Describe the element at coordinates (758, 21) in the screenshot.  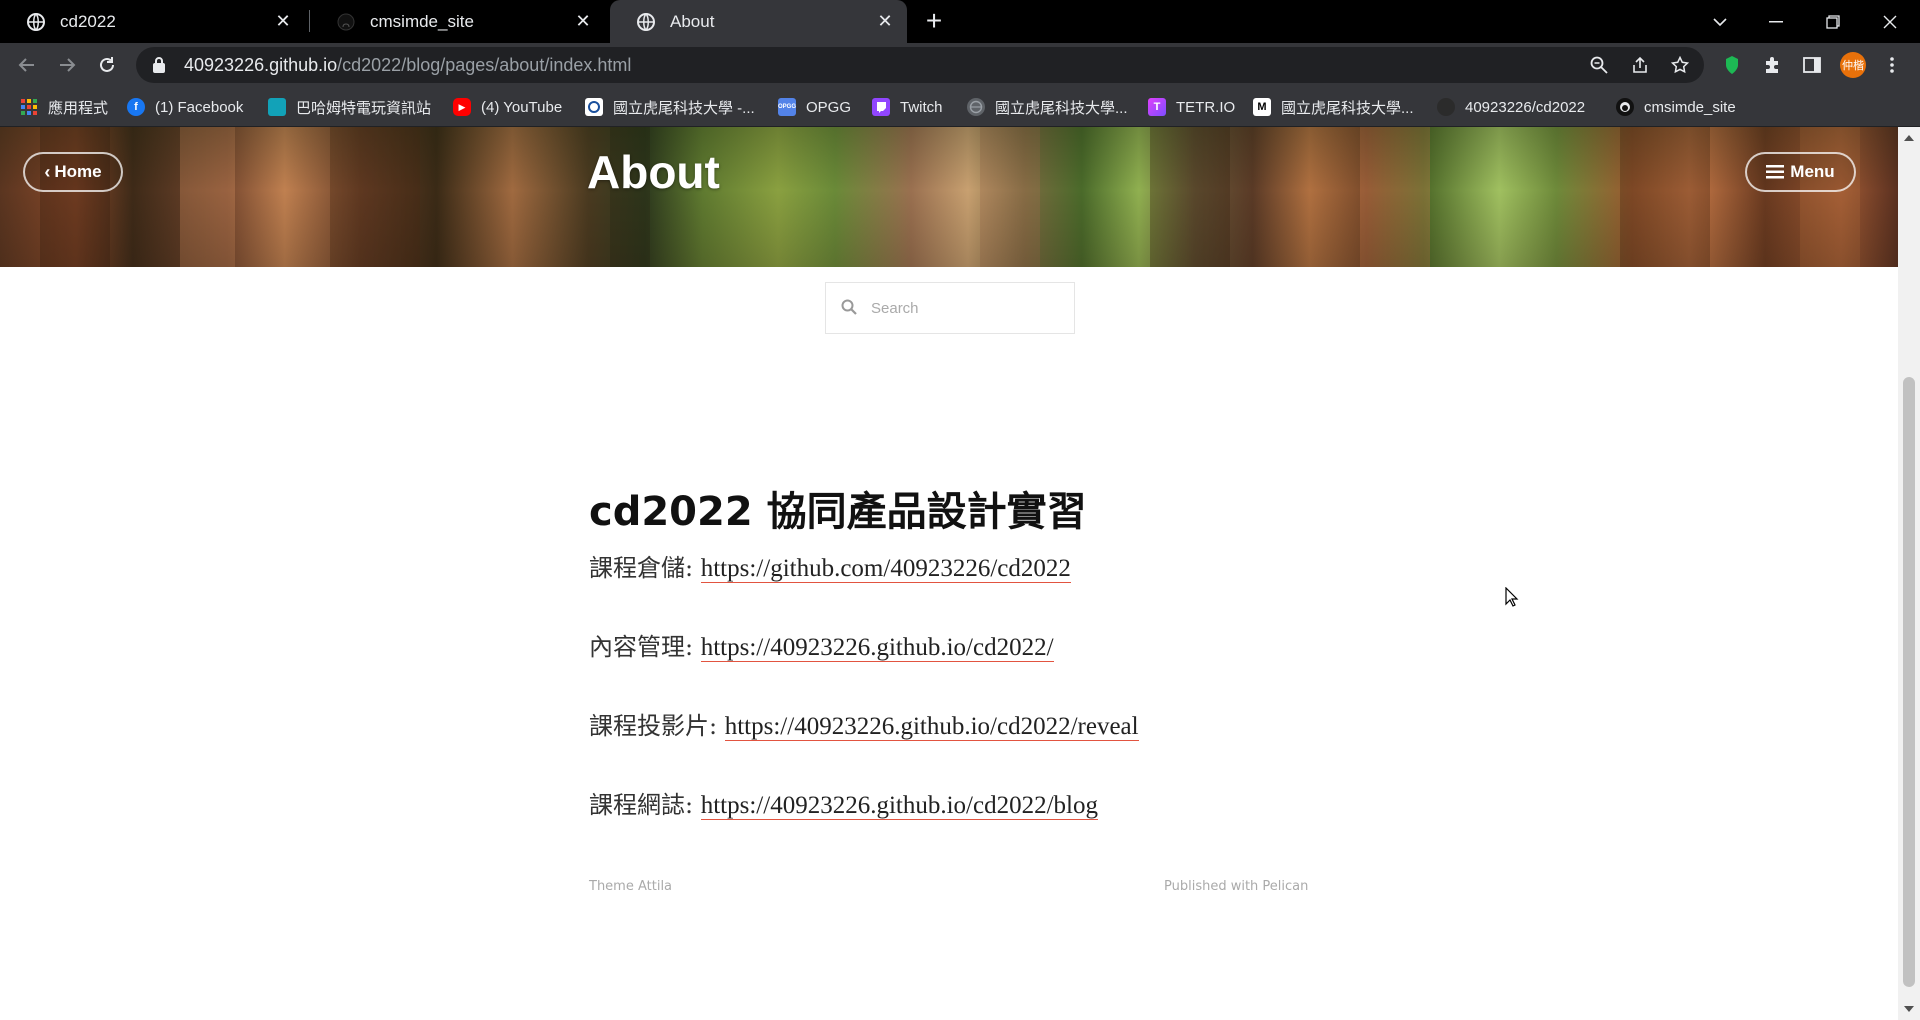
I see `tab-about: About ✕` at that location.